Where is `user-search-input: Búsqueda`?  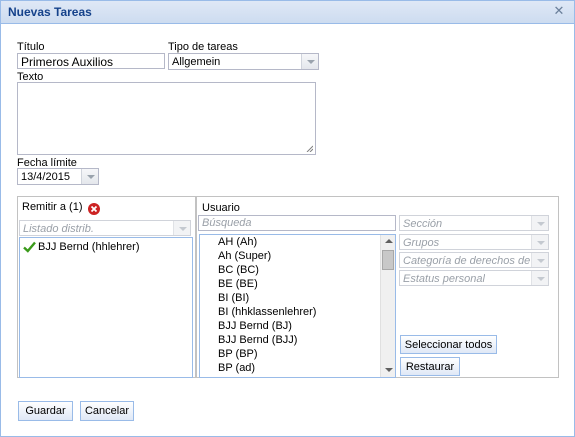
user-search-input: Búsqueda is located at coordinates (297, 223).